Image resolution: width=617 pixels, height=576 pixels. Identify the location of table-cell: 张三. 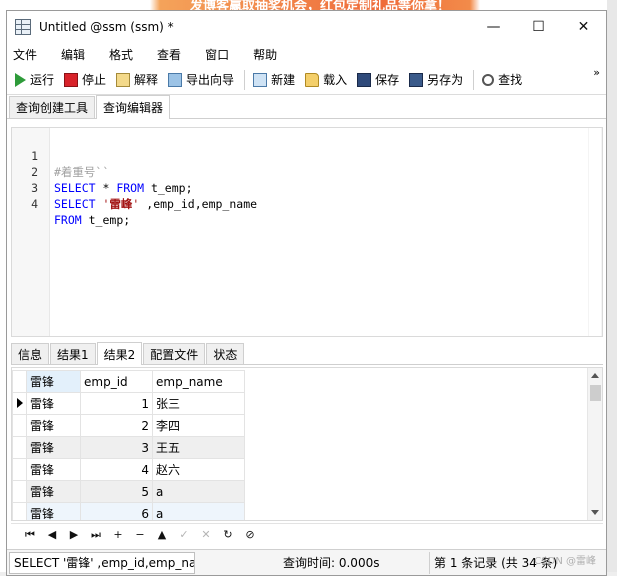
(198, 403).